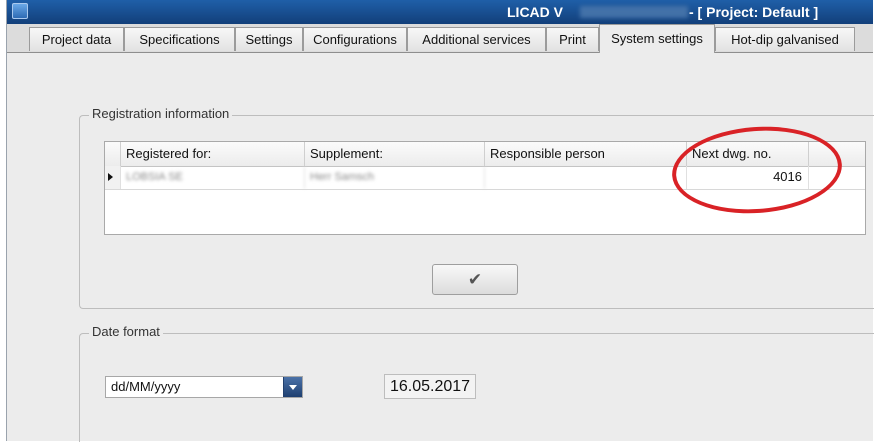  Describe the element at coordinates (748, 177) in the screenshot. I see `cell-next-dwg-no: 4016` at that location.